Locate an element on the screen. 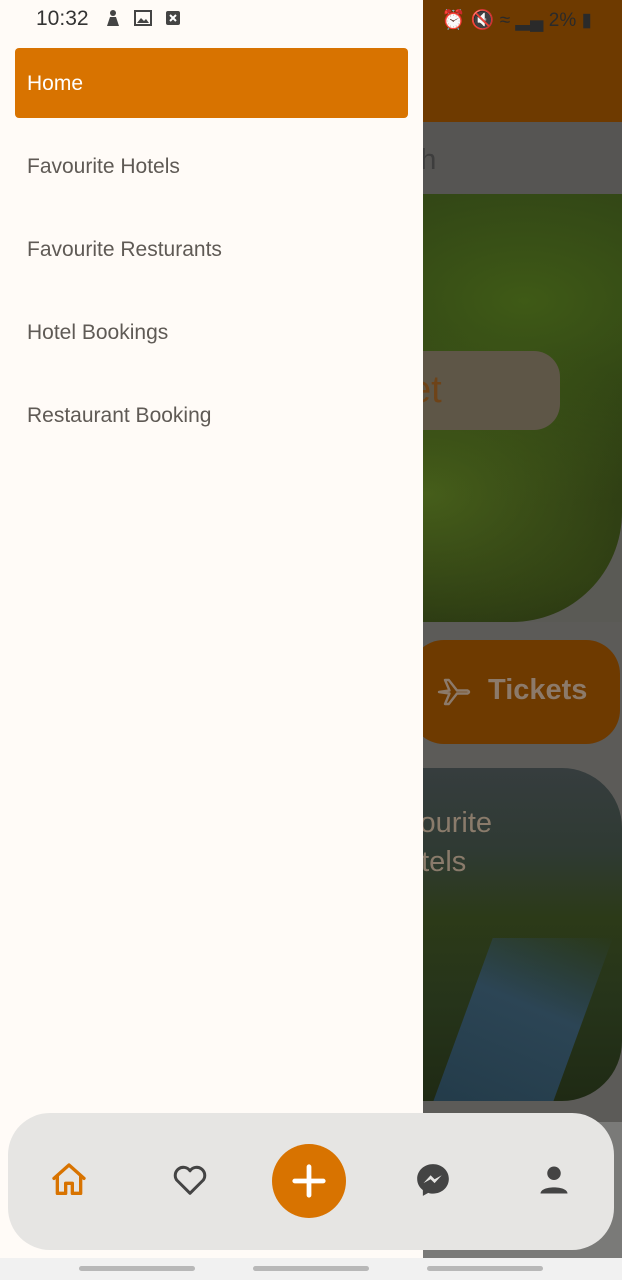  drawer-item-label: Favourite Hotels is located at coordinates (103, 166).